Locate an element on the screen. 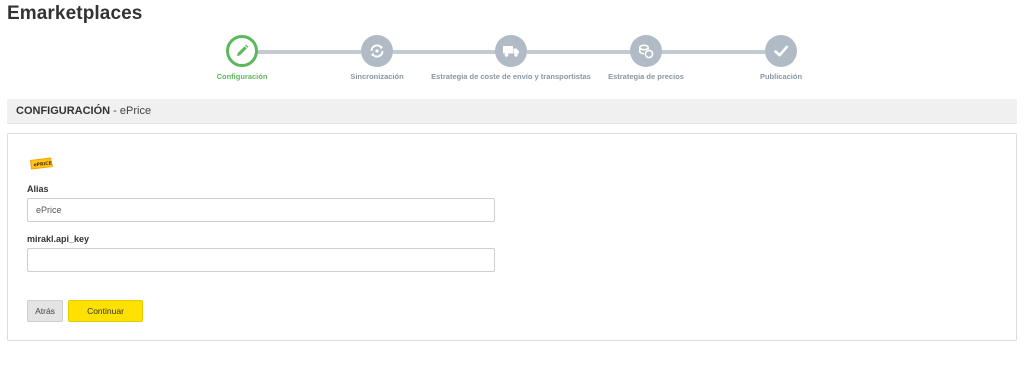 This screenshot has height=375, width=1024. page-title: Emarketplaces is located at coordinates (75, 13).